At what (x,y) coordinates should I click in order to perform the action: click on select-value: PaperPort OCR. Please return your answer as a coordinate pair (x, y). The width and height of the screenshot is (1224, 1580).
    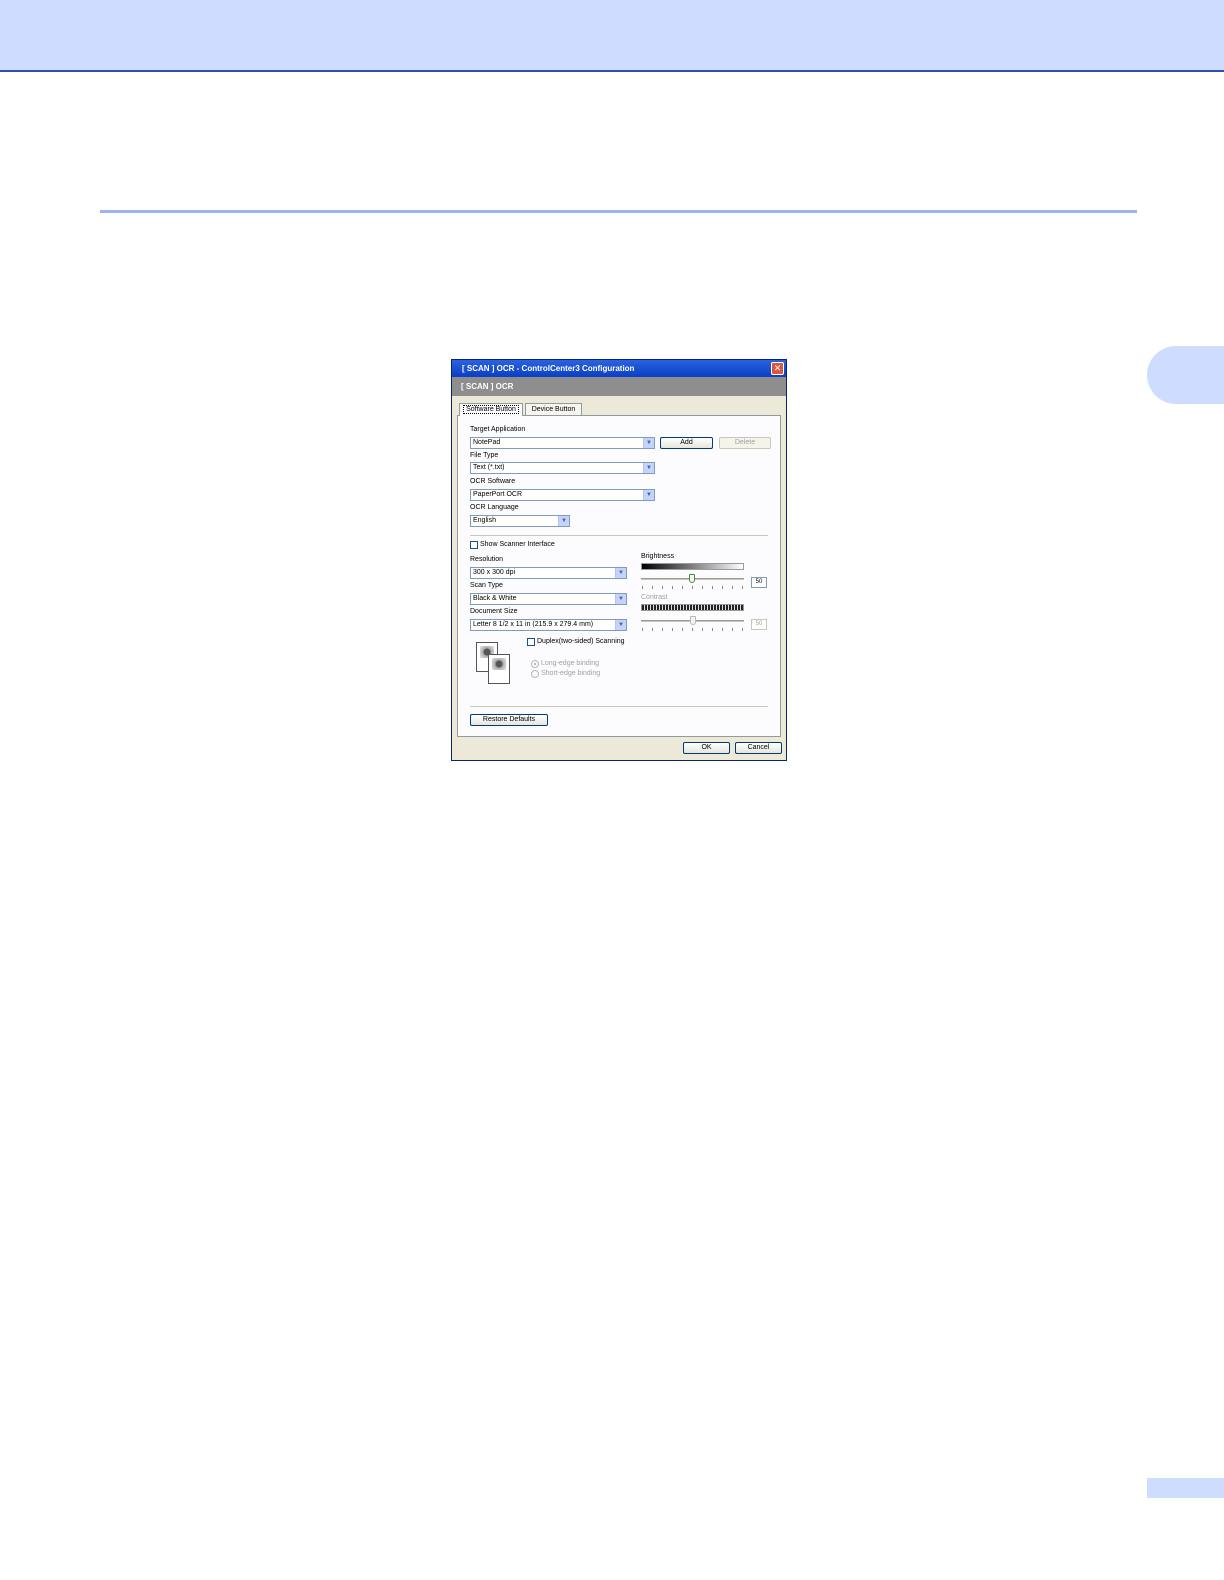
    Looking at the image, I should click on (498, 494).